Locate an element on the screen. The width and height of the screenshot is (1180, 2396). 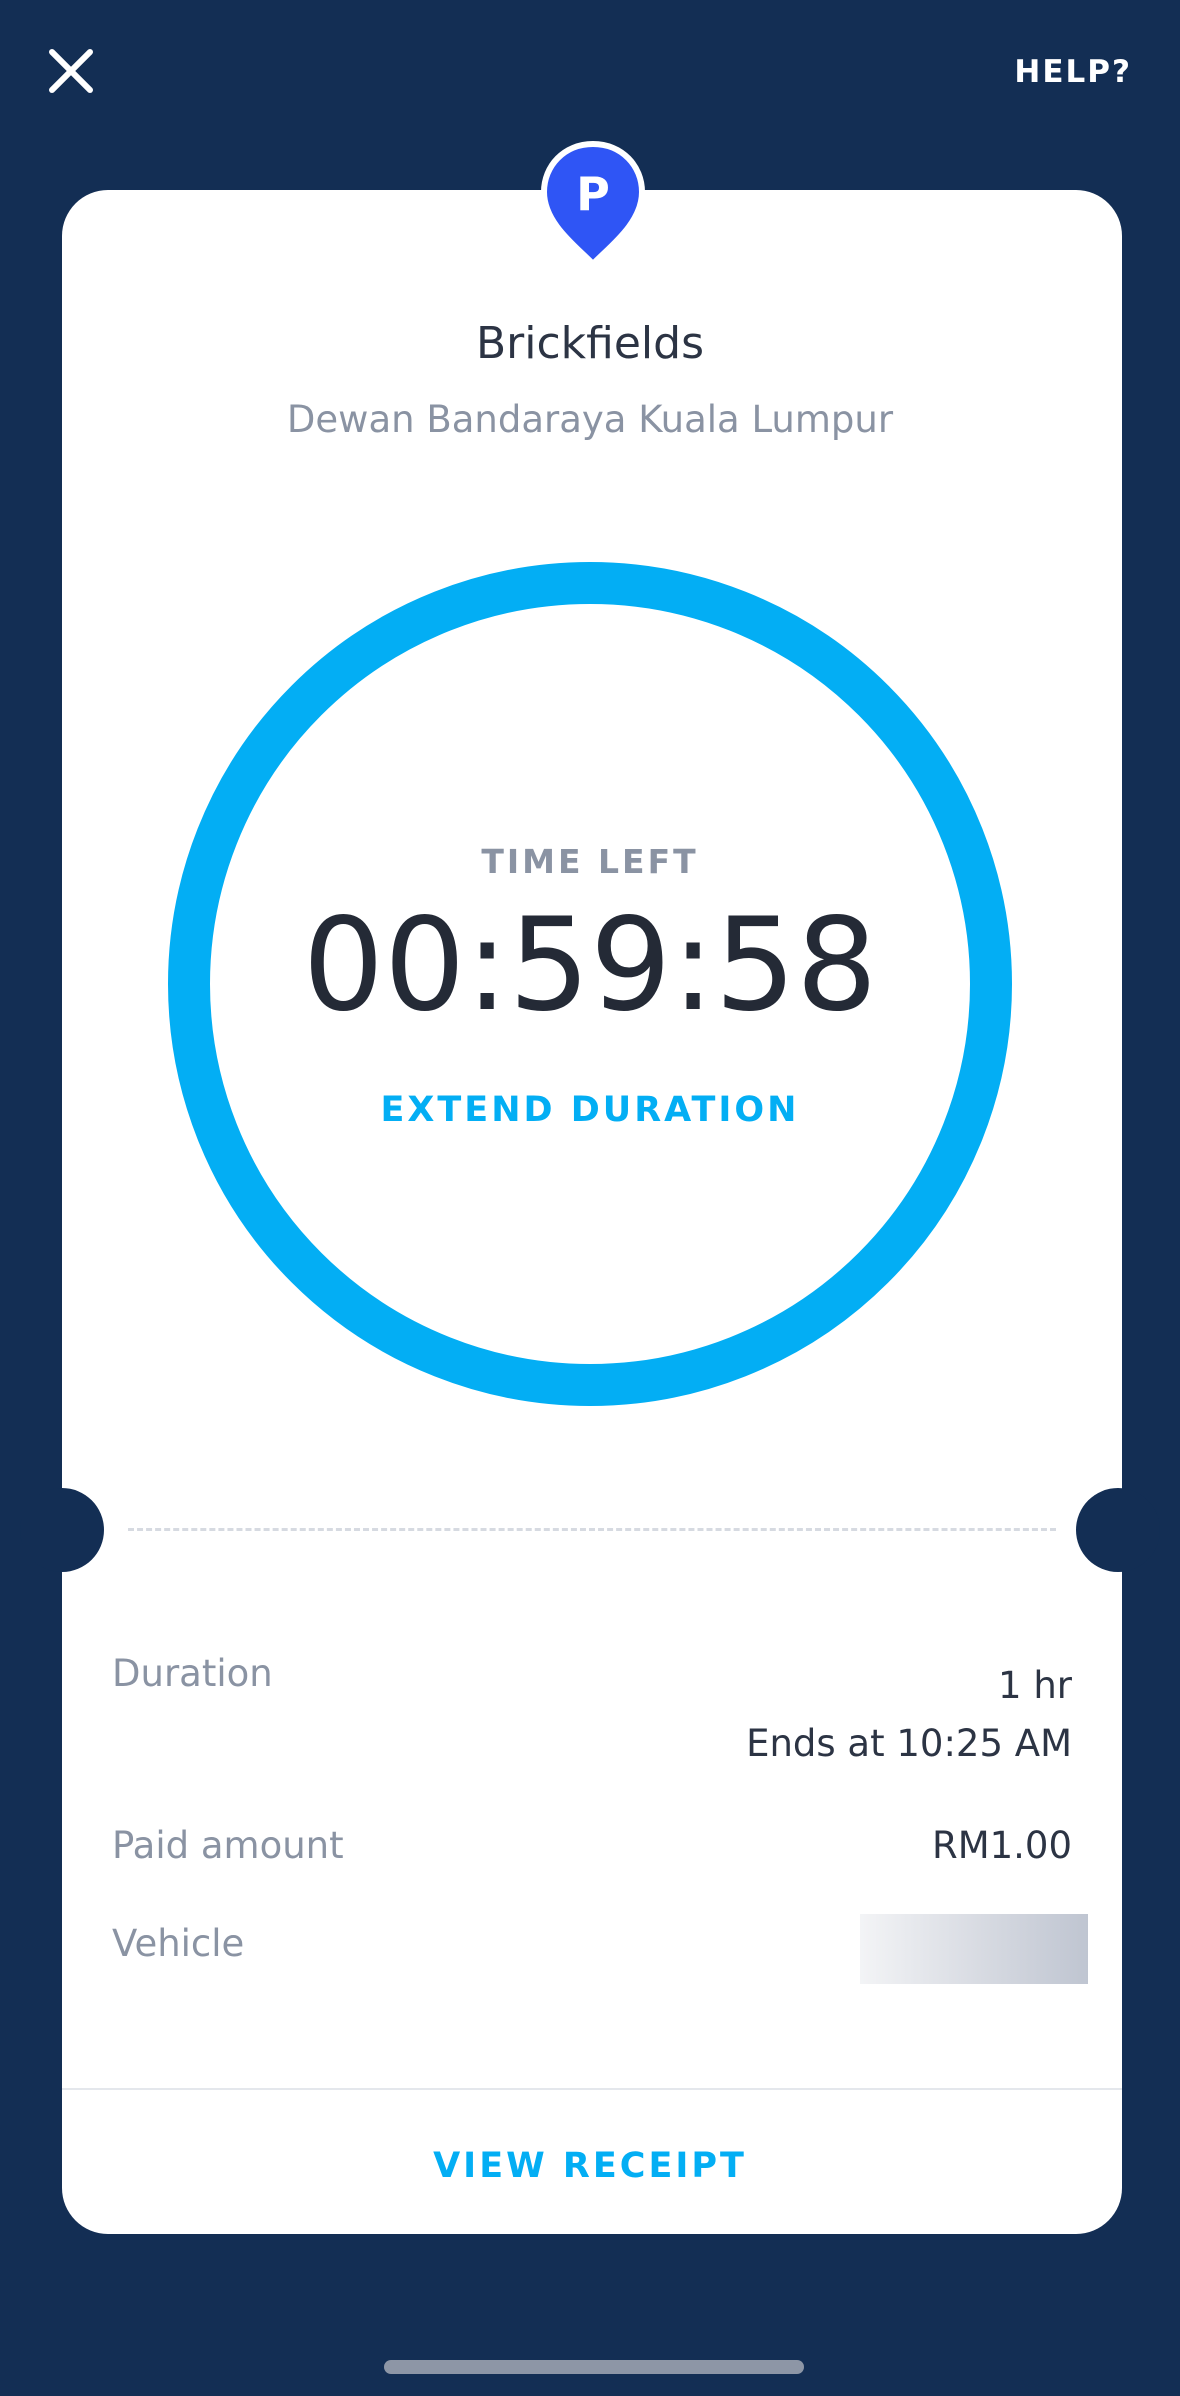
location-authority: Dewan Bandaraya Kuala Lumpur is located at coordinates (590, 419).